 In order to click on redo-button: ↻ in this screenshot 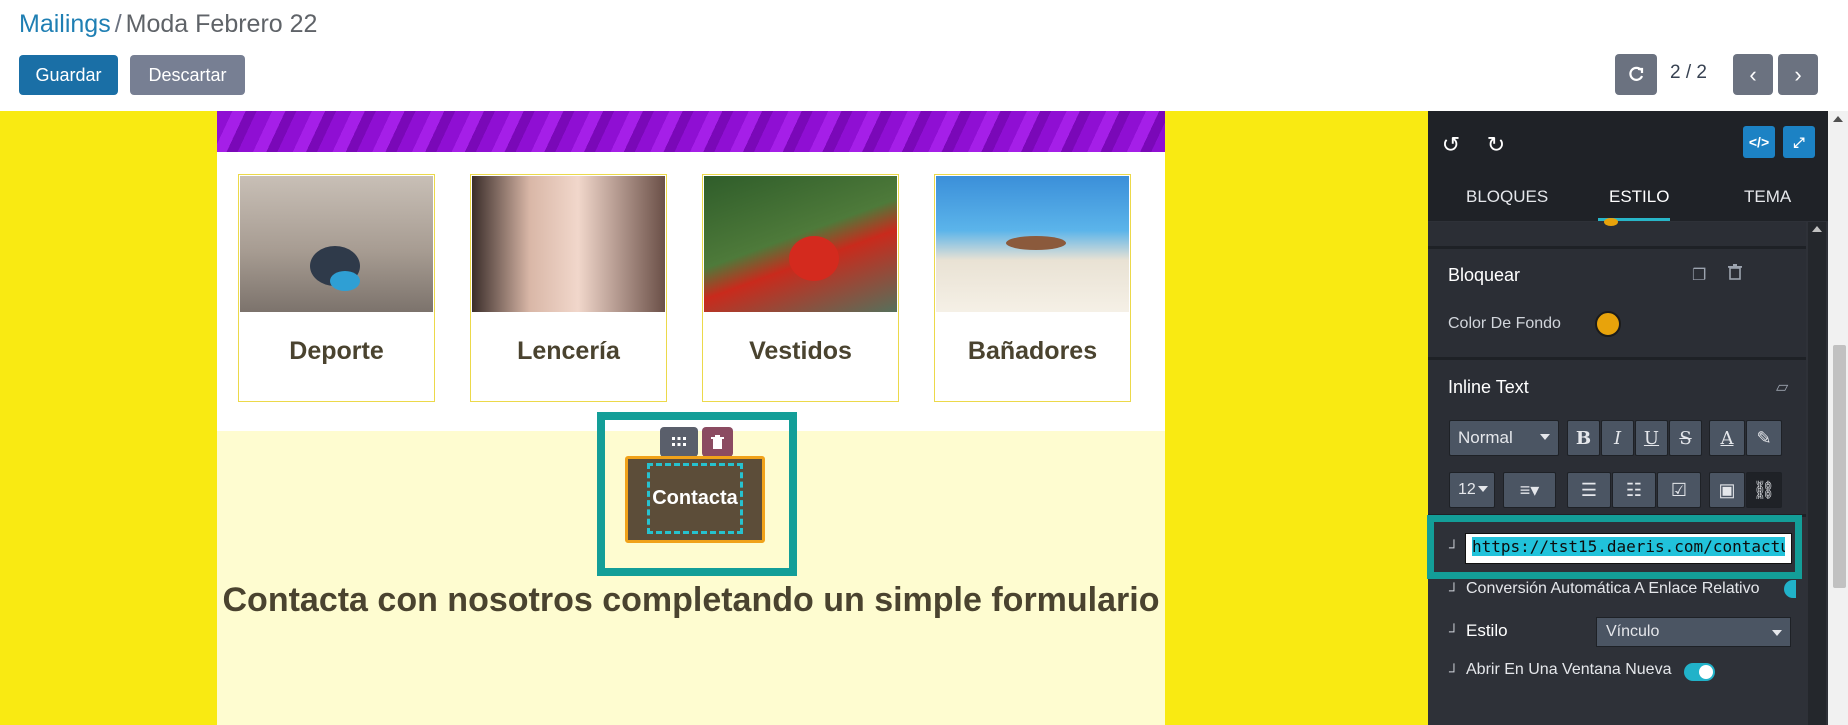, I will do `click(1496, 145)`.